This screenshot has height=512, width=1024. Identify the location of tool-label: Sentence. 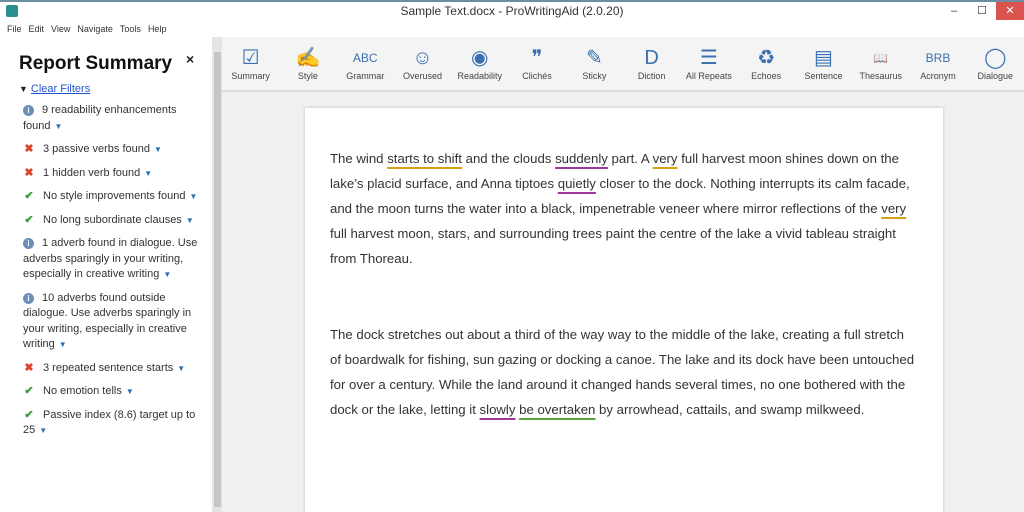
(823, 76).